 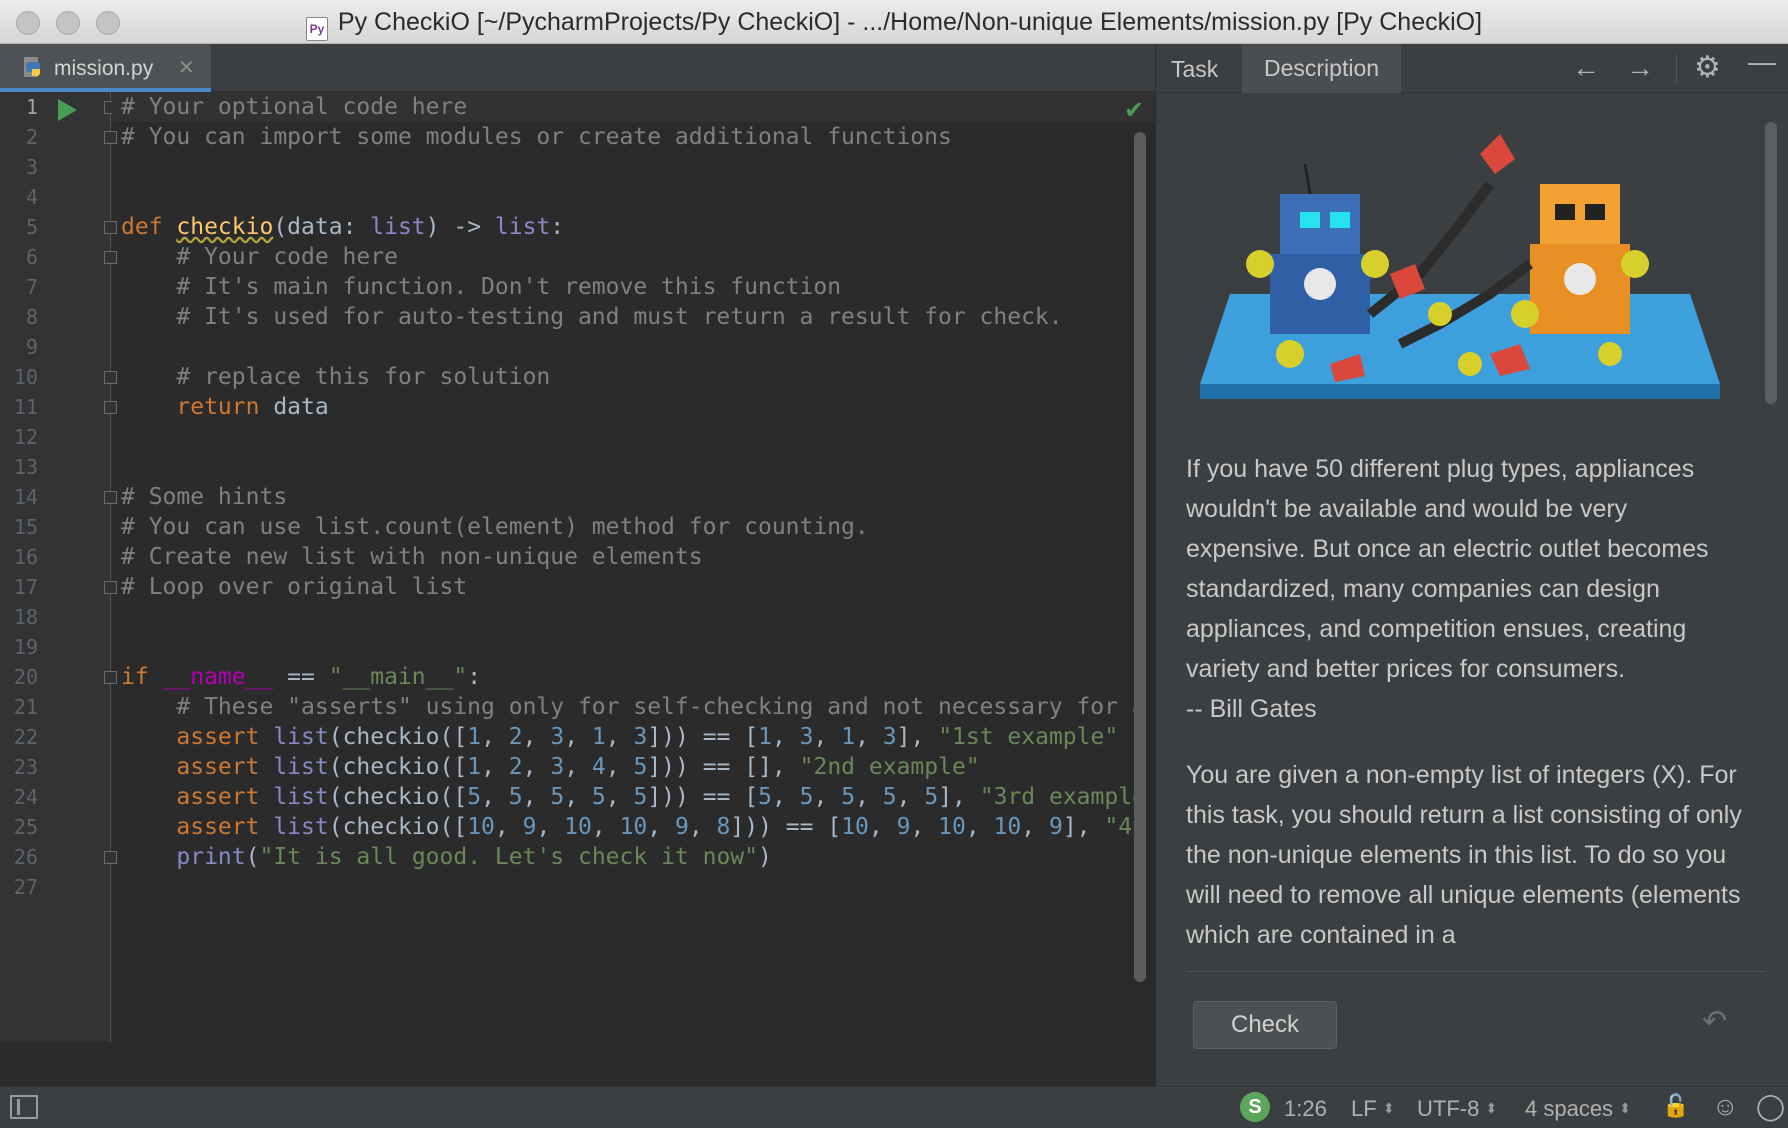 I want to click on caret-position: 1:26, so click(x=1305, y=1109).